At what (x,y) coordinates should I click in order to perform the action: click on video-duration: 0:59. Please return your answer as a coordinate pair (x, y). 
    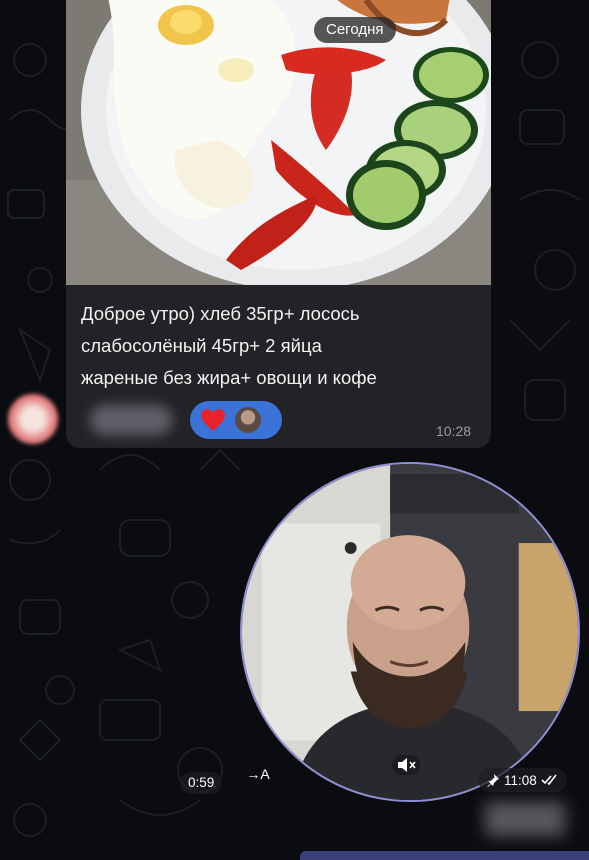
    Looking at the image, I should click on (201, 783).